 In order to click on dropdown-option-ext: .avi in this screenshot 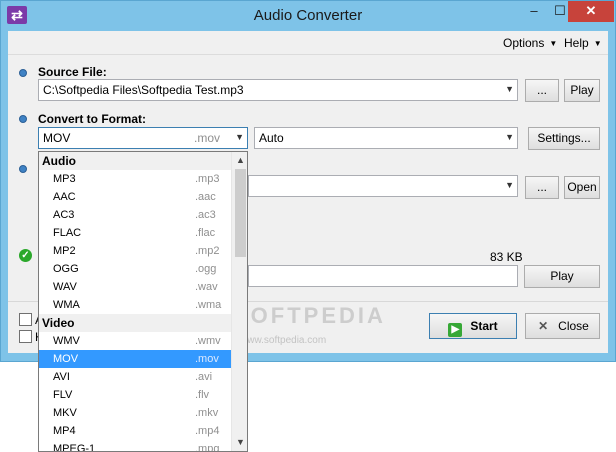, I will do `click(204, 377)`.